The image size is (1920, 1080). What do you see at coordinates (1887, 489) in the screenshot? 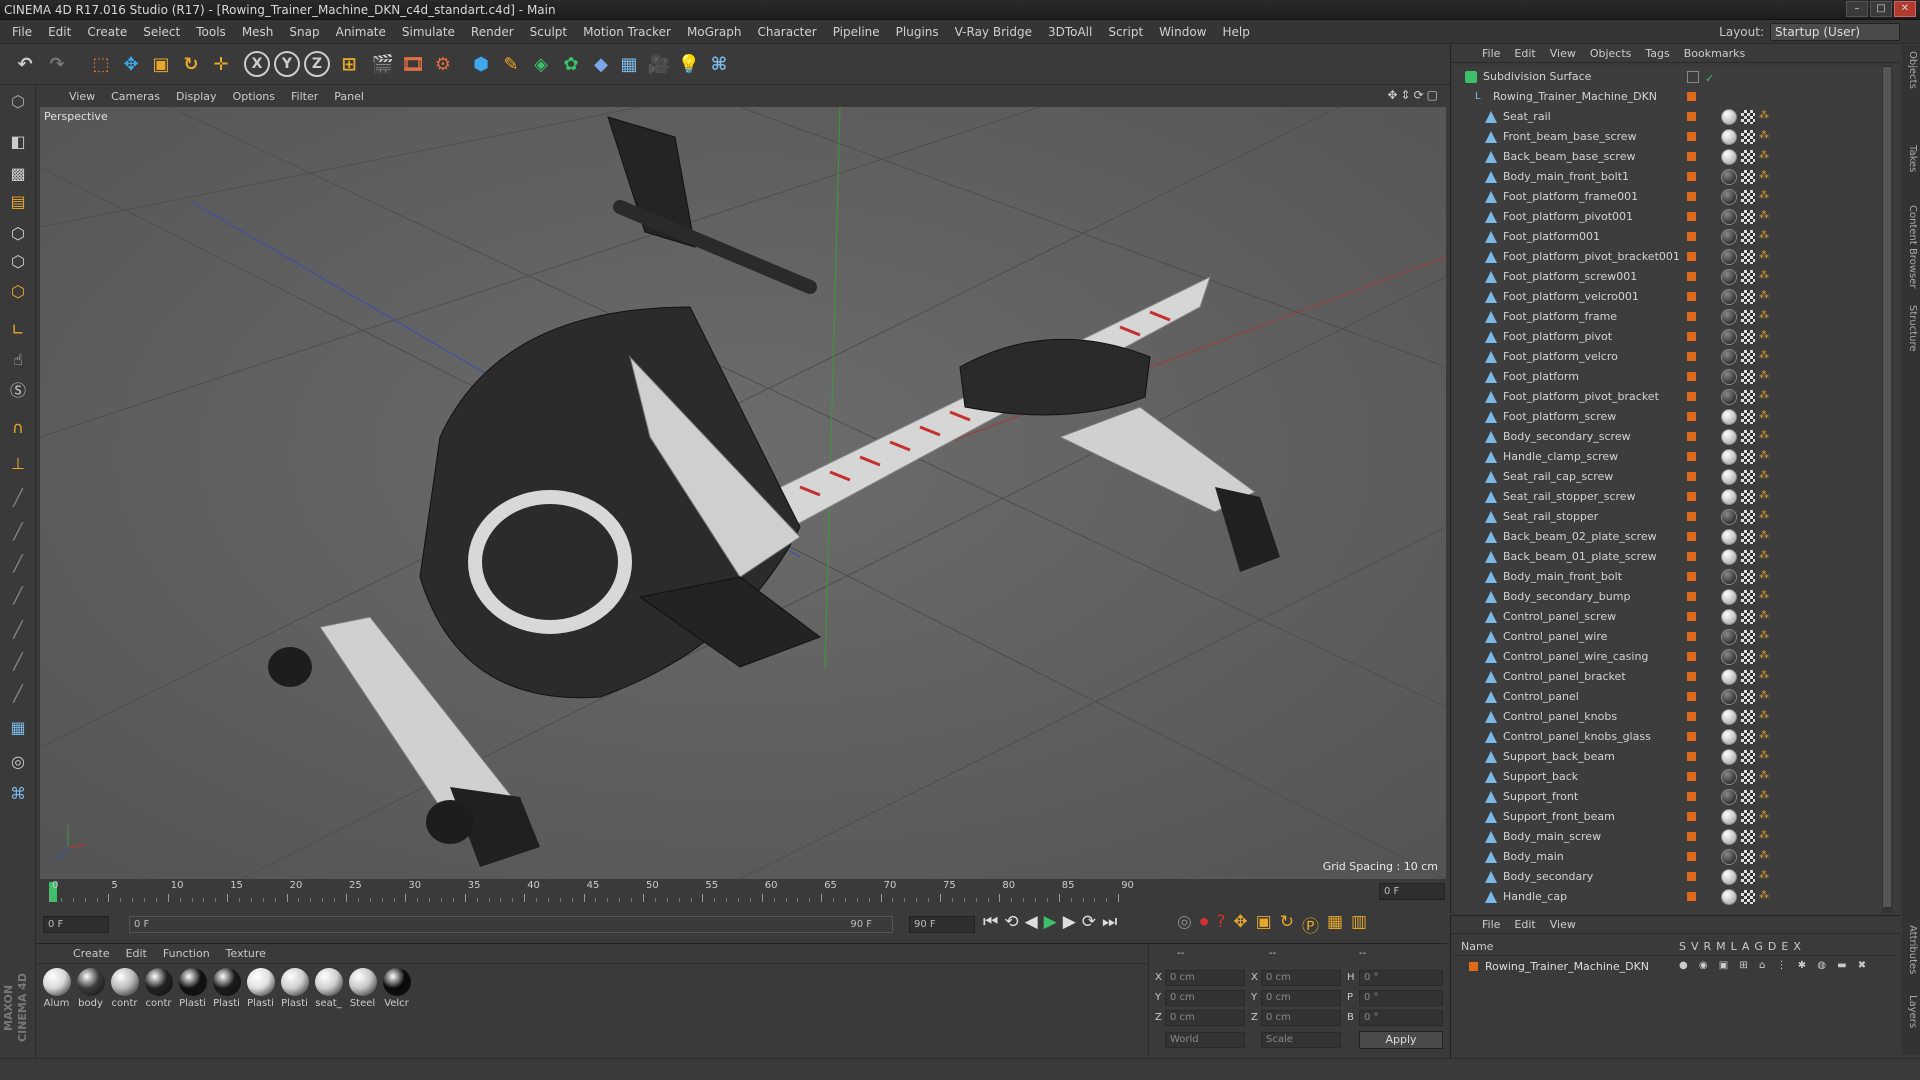
I see `object-scrollbar` at bounding box center [1887, 489].